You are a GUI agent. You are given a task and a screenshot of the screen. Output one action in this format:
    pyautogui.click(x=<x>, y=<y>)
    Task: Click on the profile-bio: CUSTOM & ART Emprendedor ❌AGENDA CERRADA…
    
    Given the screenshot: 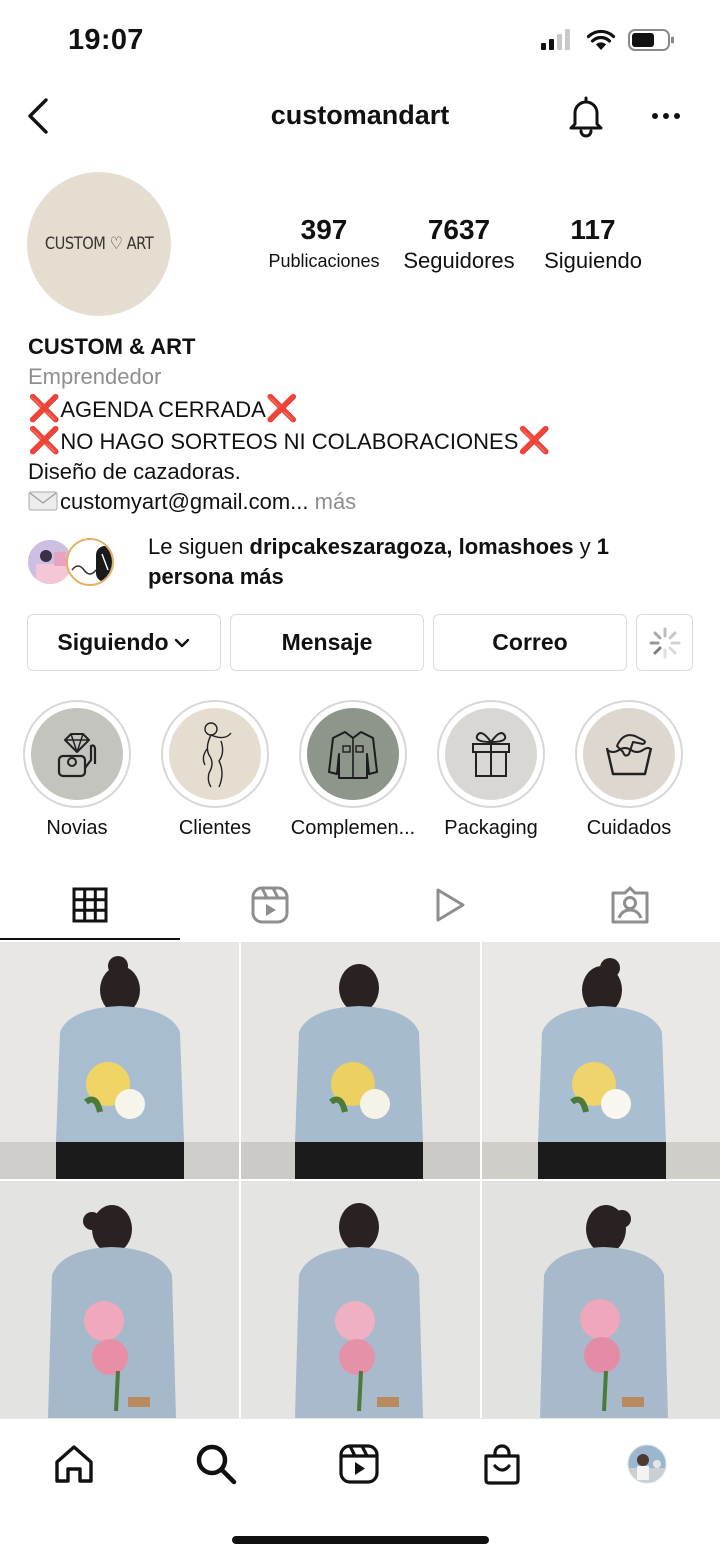 What is the action you would take?
    pyautogui.click(x=363, y=425)
    